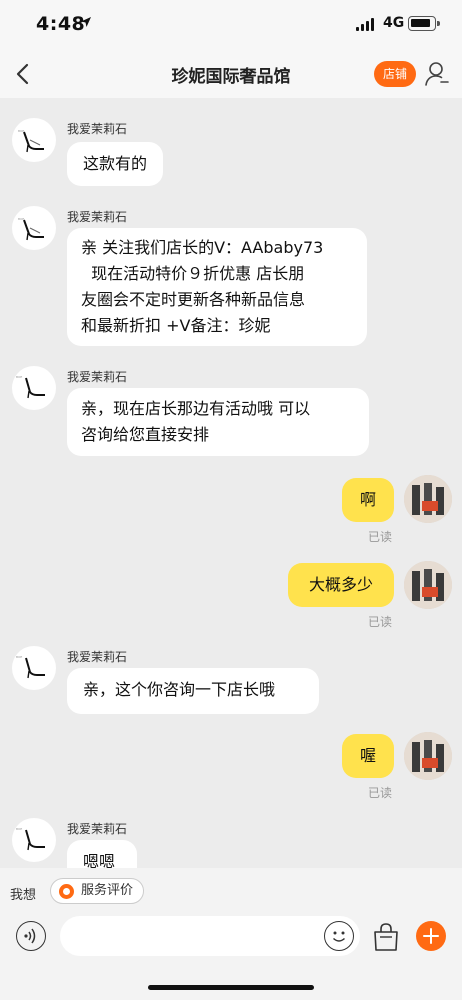 The width and height of the screenshot is (462, 1000). I want to click on message-text: 嗯嗯, so click(99, 860).